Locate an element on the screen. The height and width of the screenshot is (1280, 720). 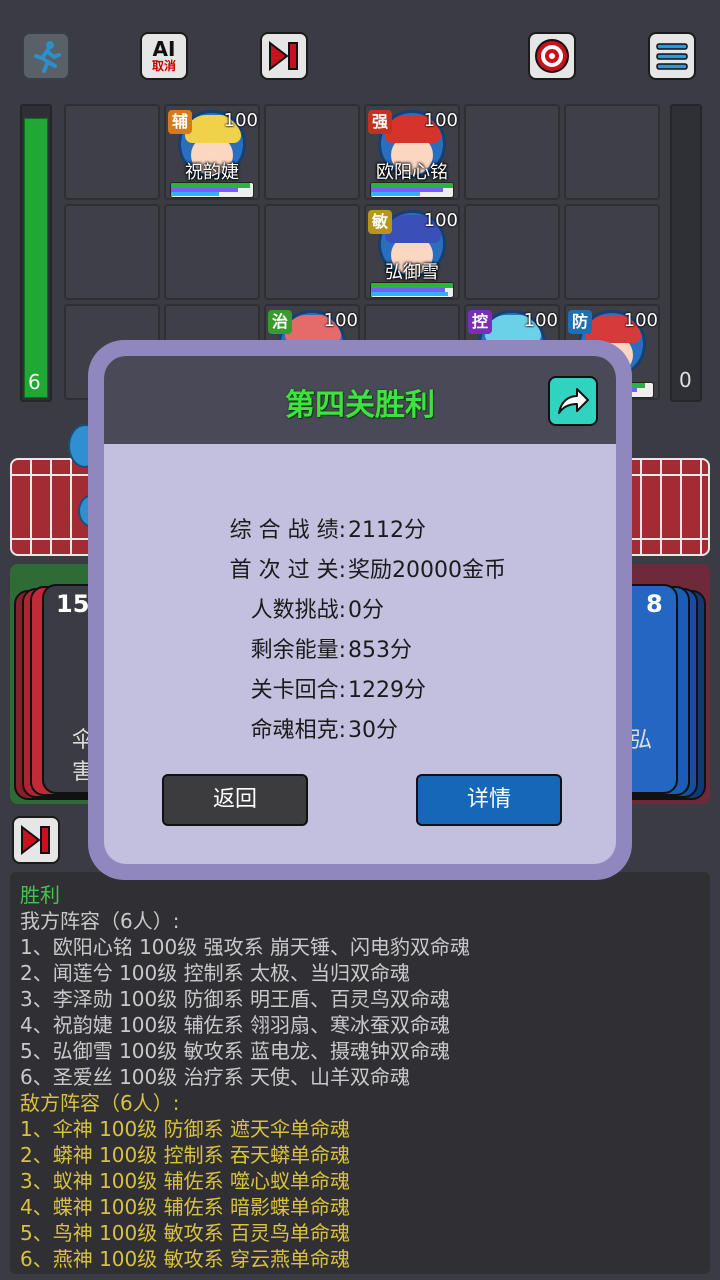
stat-label: 关卡回合: is located at coordinates (298, 690).